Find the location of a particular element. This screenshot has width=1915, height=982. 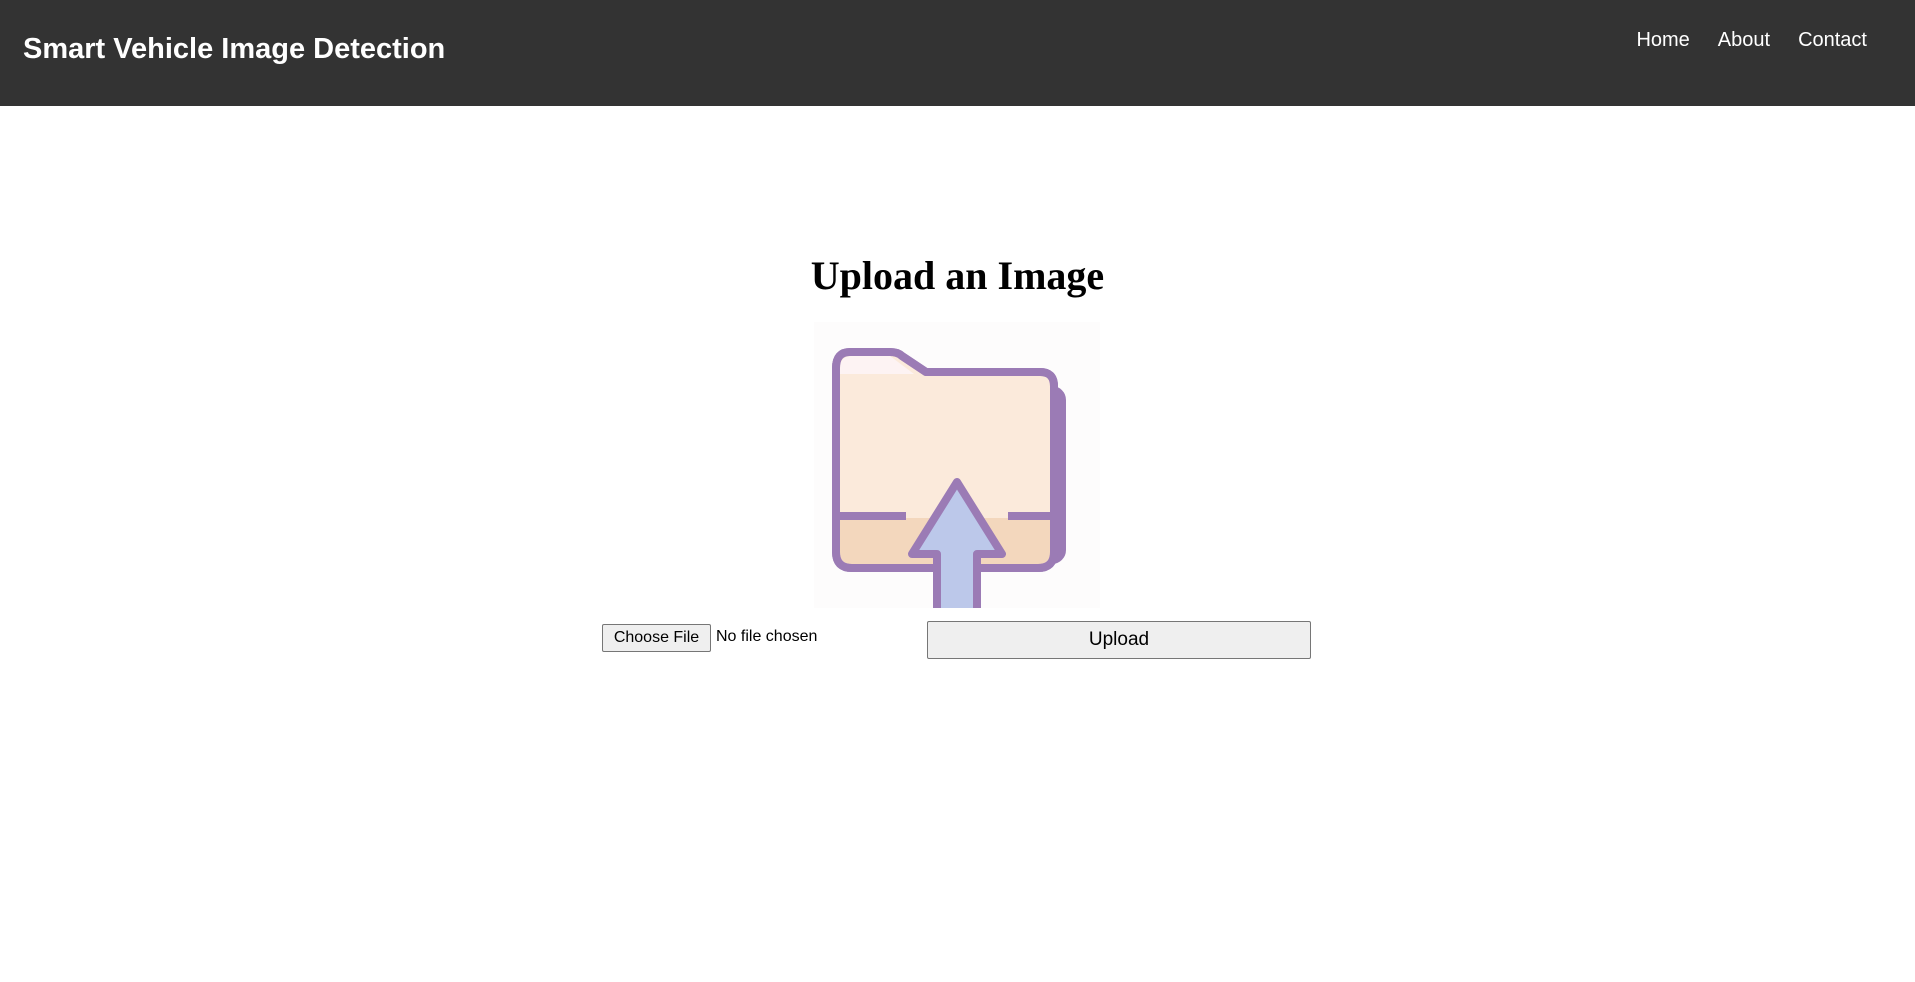

choose-file-button: Choose File is located at coordinates (656, 638).